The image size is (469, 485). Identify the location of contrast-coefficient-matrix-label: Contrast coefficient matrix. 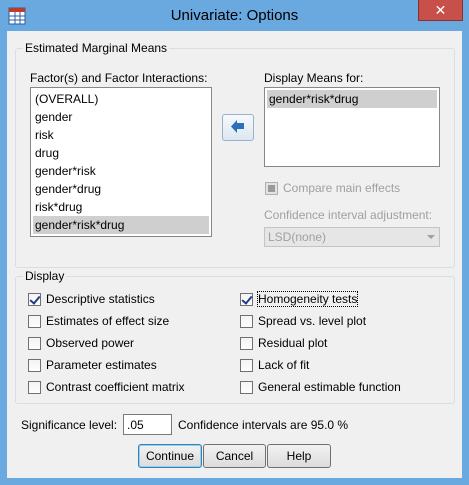
(115, 387).